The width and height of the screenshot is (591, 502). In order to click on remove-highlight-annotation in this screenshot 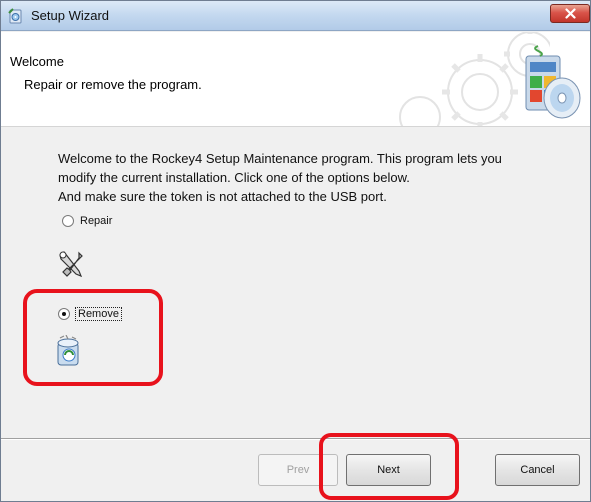, I will do `click(93, 337)`.